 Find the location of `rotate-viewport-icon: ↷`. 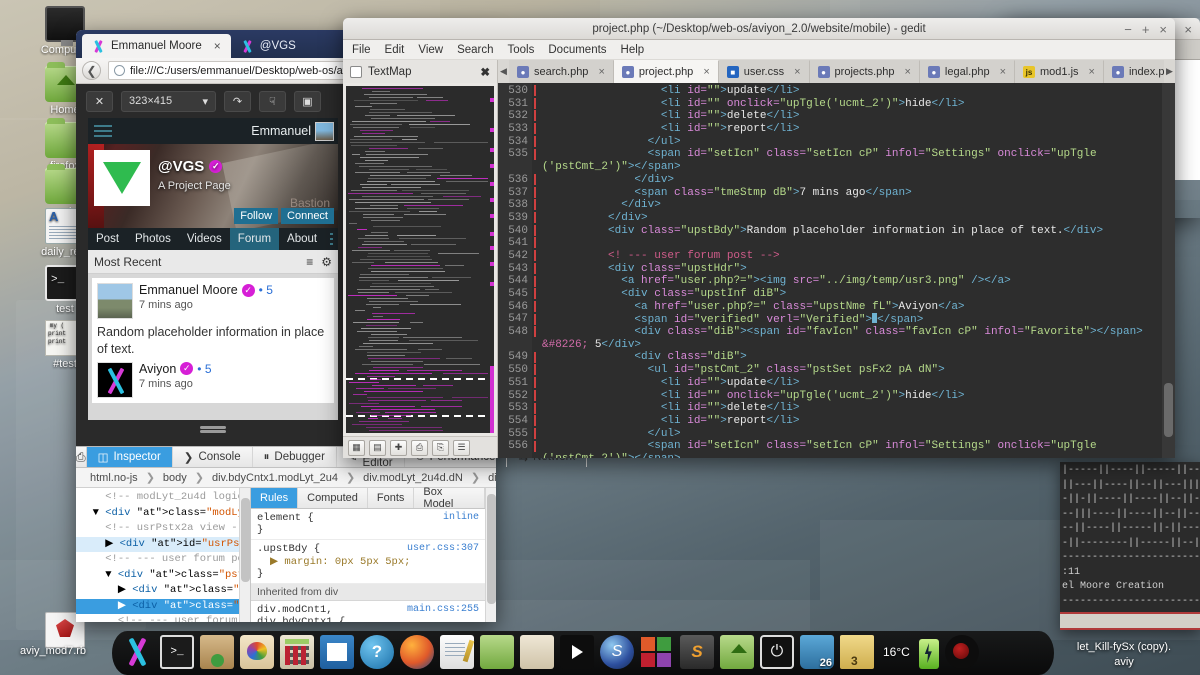

rotate-viewport-icon: ↷ is located at coordinates (237, 101).